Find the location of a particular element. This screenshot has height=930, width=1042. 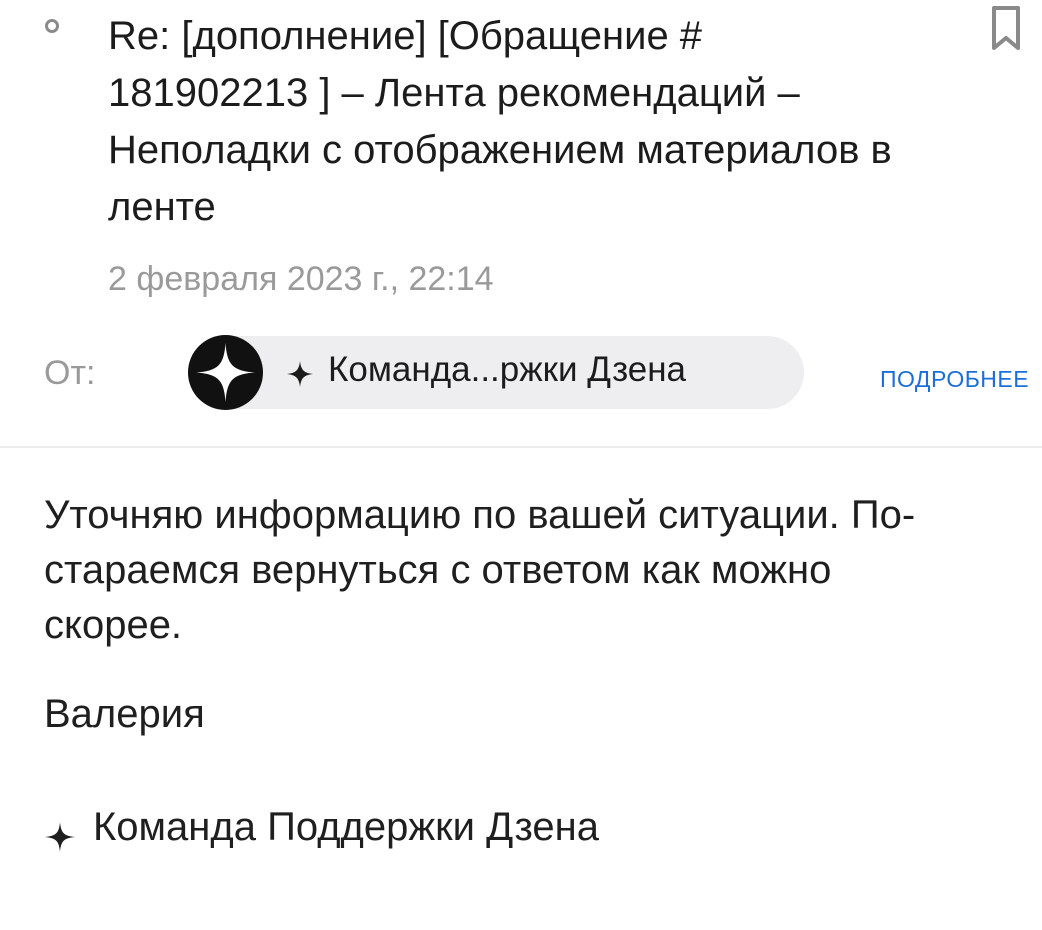

zen-logo-icon is located at coordinates (225, 372).